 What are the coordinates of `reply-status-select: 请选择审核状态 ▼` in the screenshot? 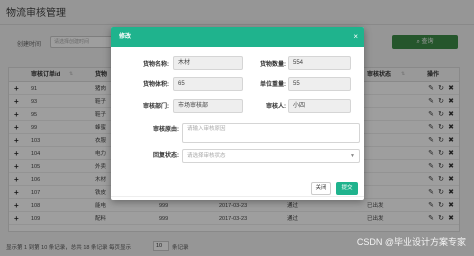 It's located at (271, 156).